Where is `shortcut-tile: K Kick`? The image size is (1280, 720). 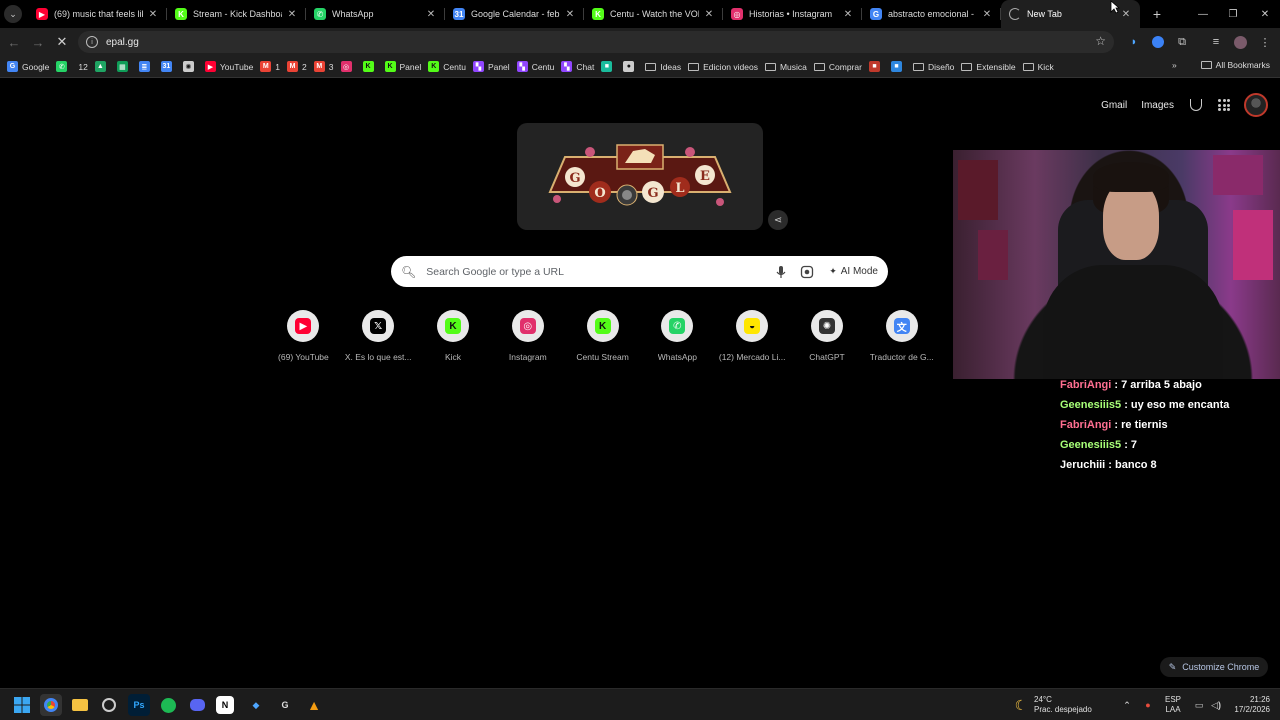 shortcut-tile: K Kick is located at coordinates (453, 336).